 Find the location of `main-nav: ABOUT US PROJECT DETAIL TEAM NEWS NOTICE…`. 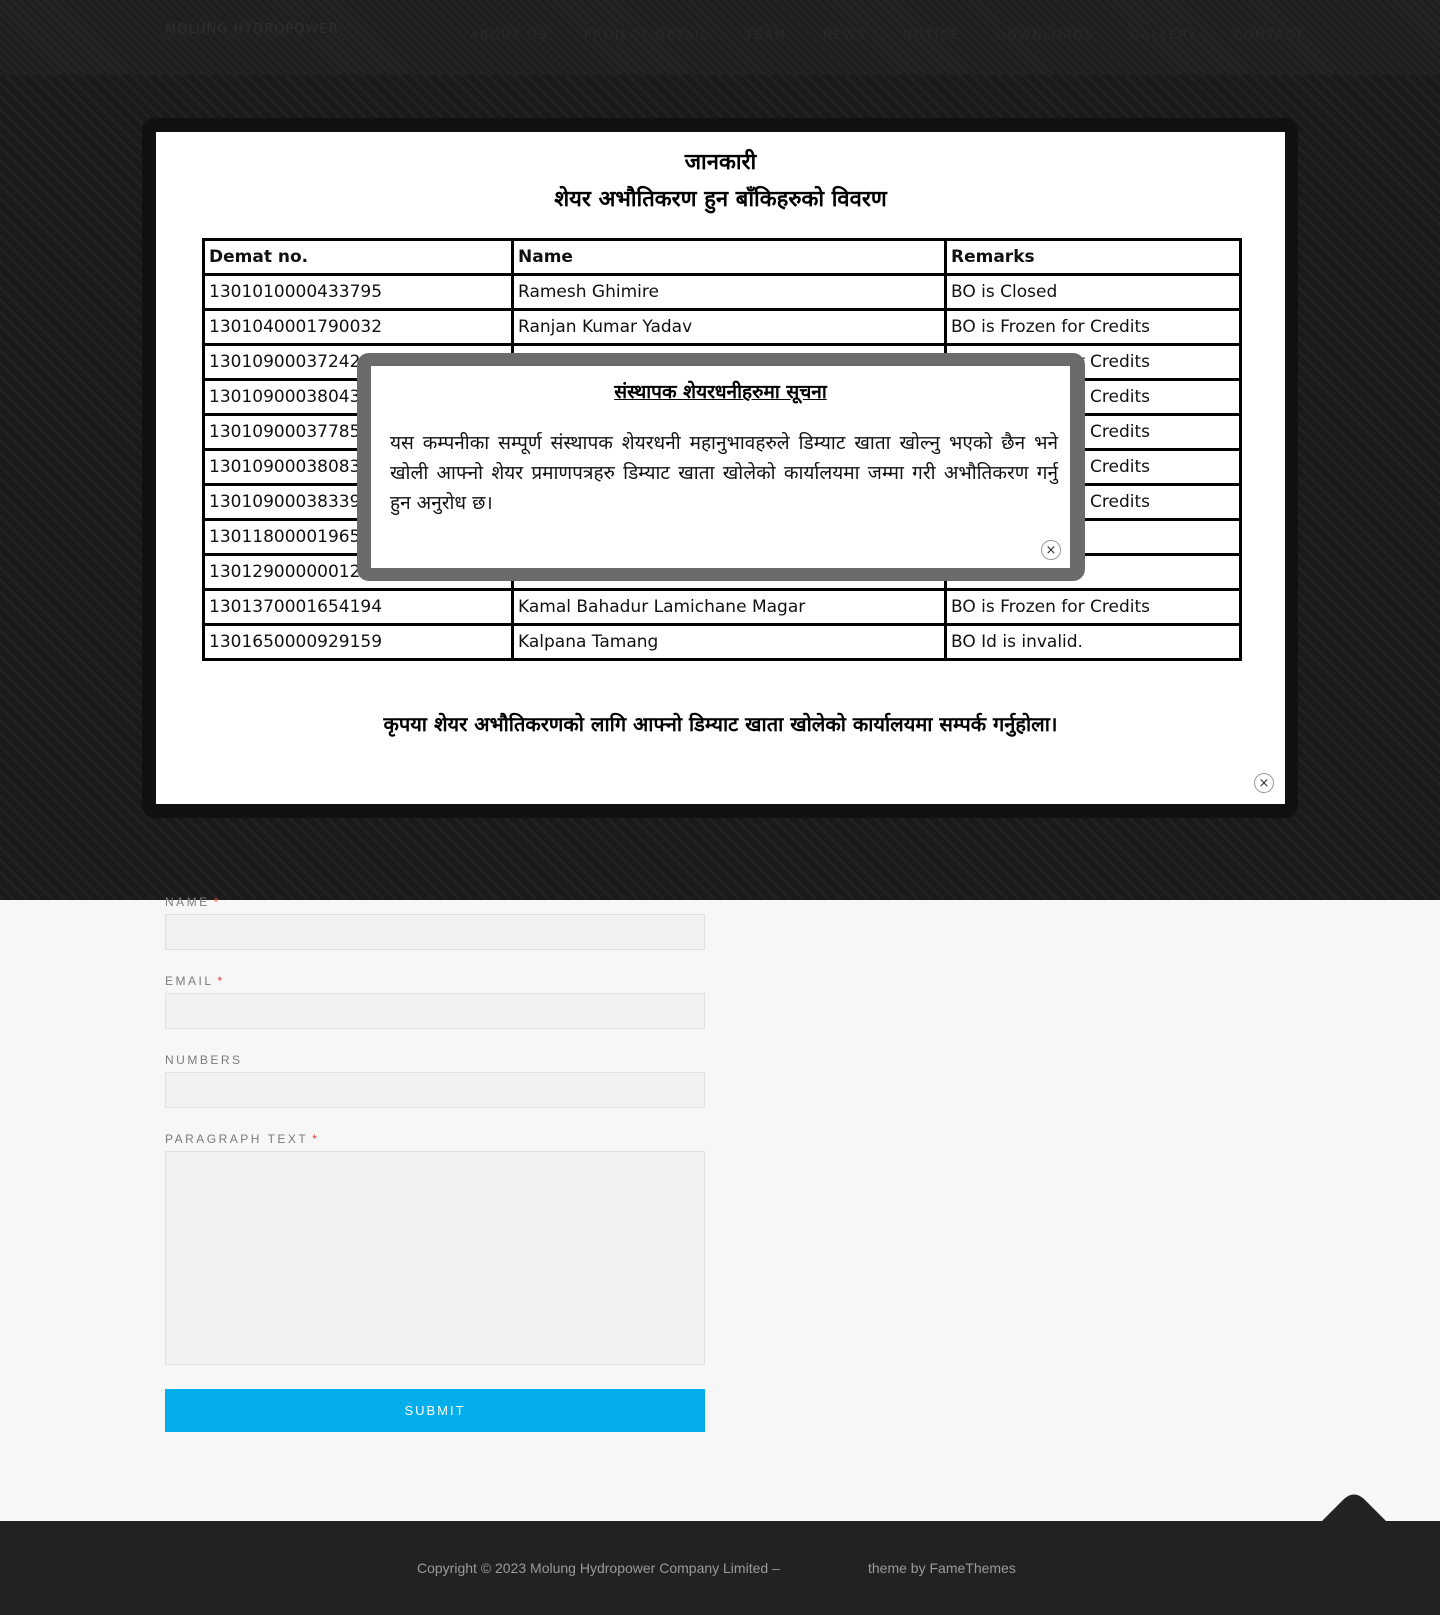

main-nav: ABOUT US PROJECT DETAIL TEAM NEWS NOTICE… is located at coordinates (887, 35).